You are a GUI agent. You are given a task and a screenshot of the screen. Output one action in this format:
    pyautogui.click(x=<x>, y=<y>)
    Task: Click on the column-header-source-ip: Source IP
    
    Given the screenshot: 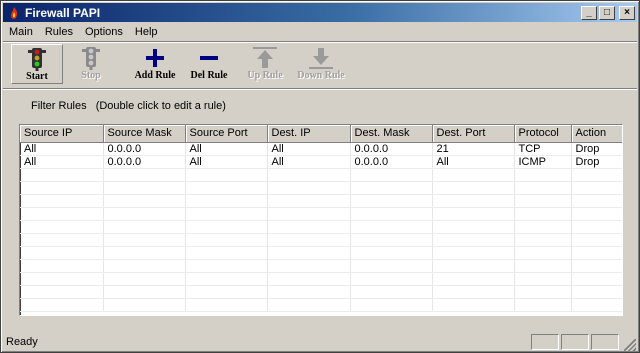 What is the action you would take?
    pyautogui.click(x=62, y=134)
    